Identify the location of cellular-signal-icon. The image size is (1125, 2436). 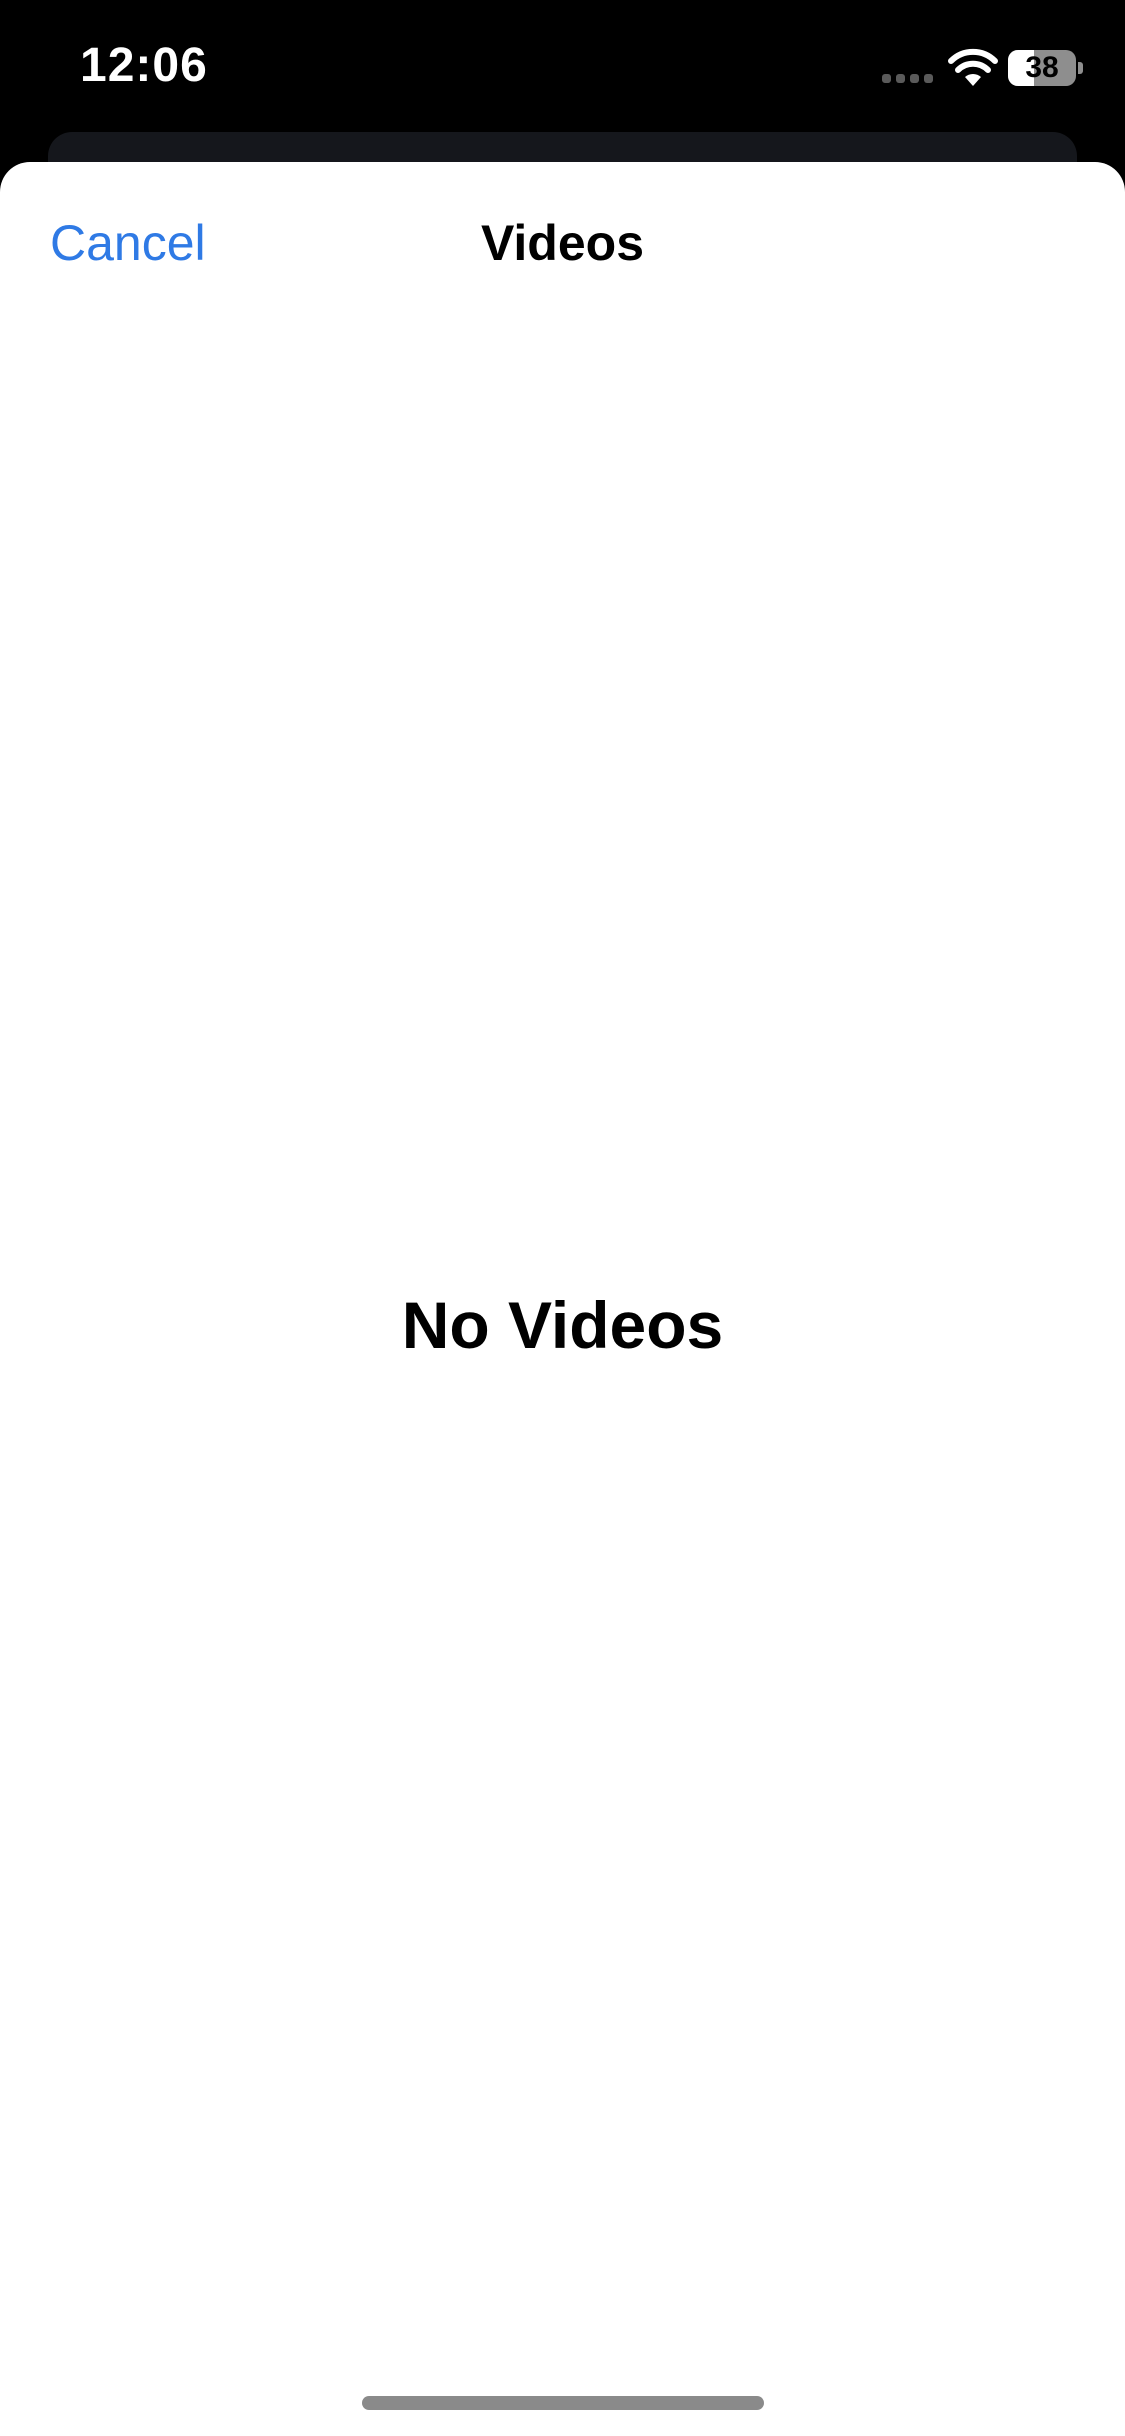
(908, 80).